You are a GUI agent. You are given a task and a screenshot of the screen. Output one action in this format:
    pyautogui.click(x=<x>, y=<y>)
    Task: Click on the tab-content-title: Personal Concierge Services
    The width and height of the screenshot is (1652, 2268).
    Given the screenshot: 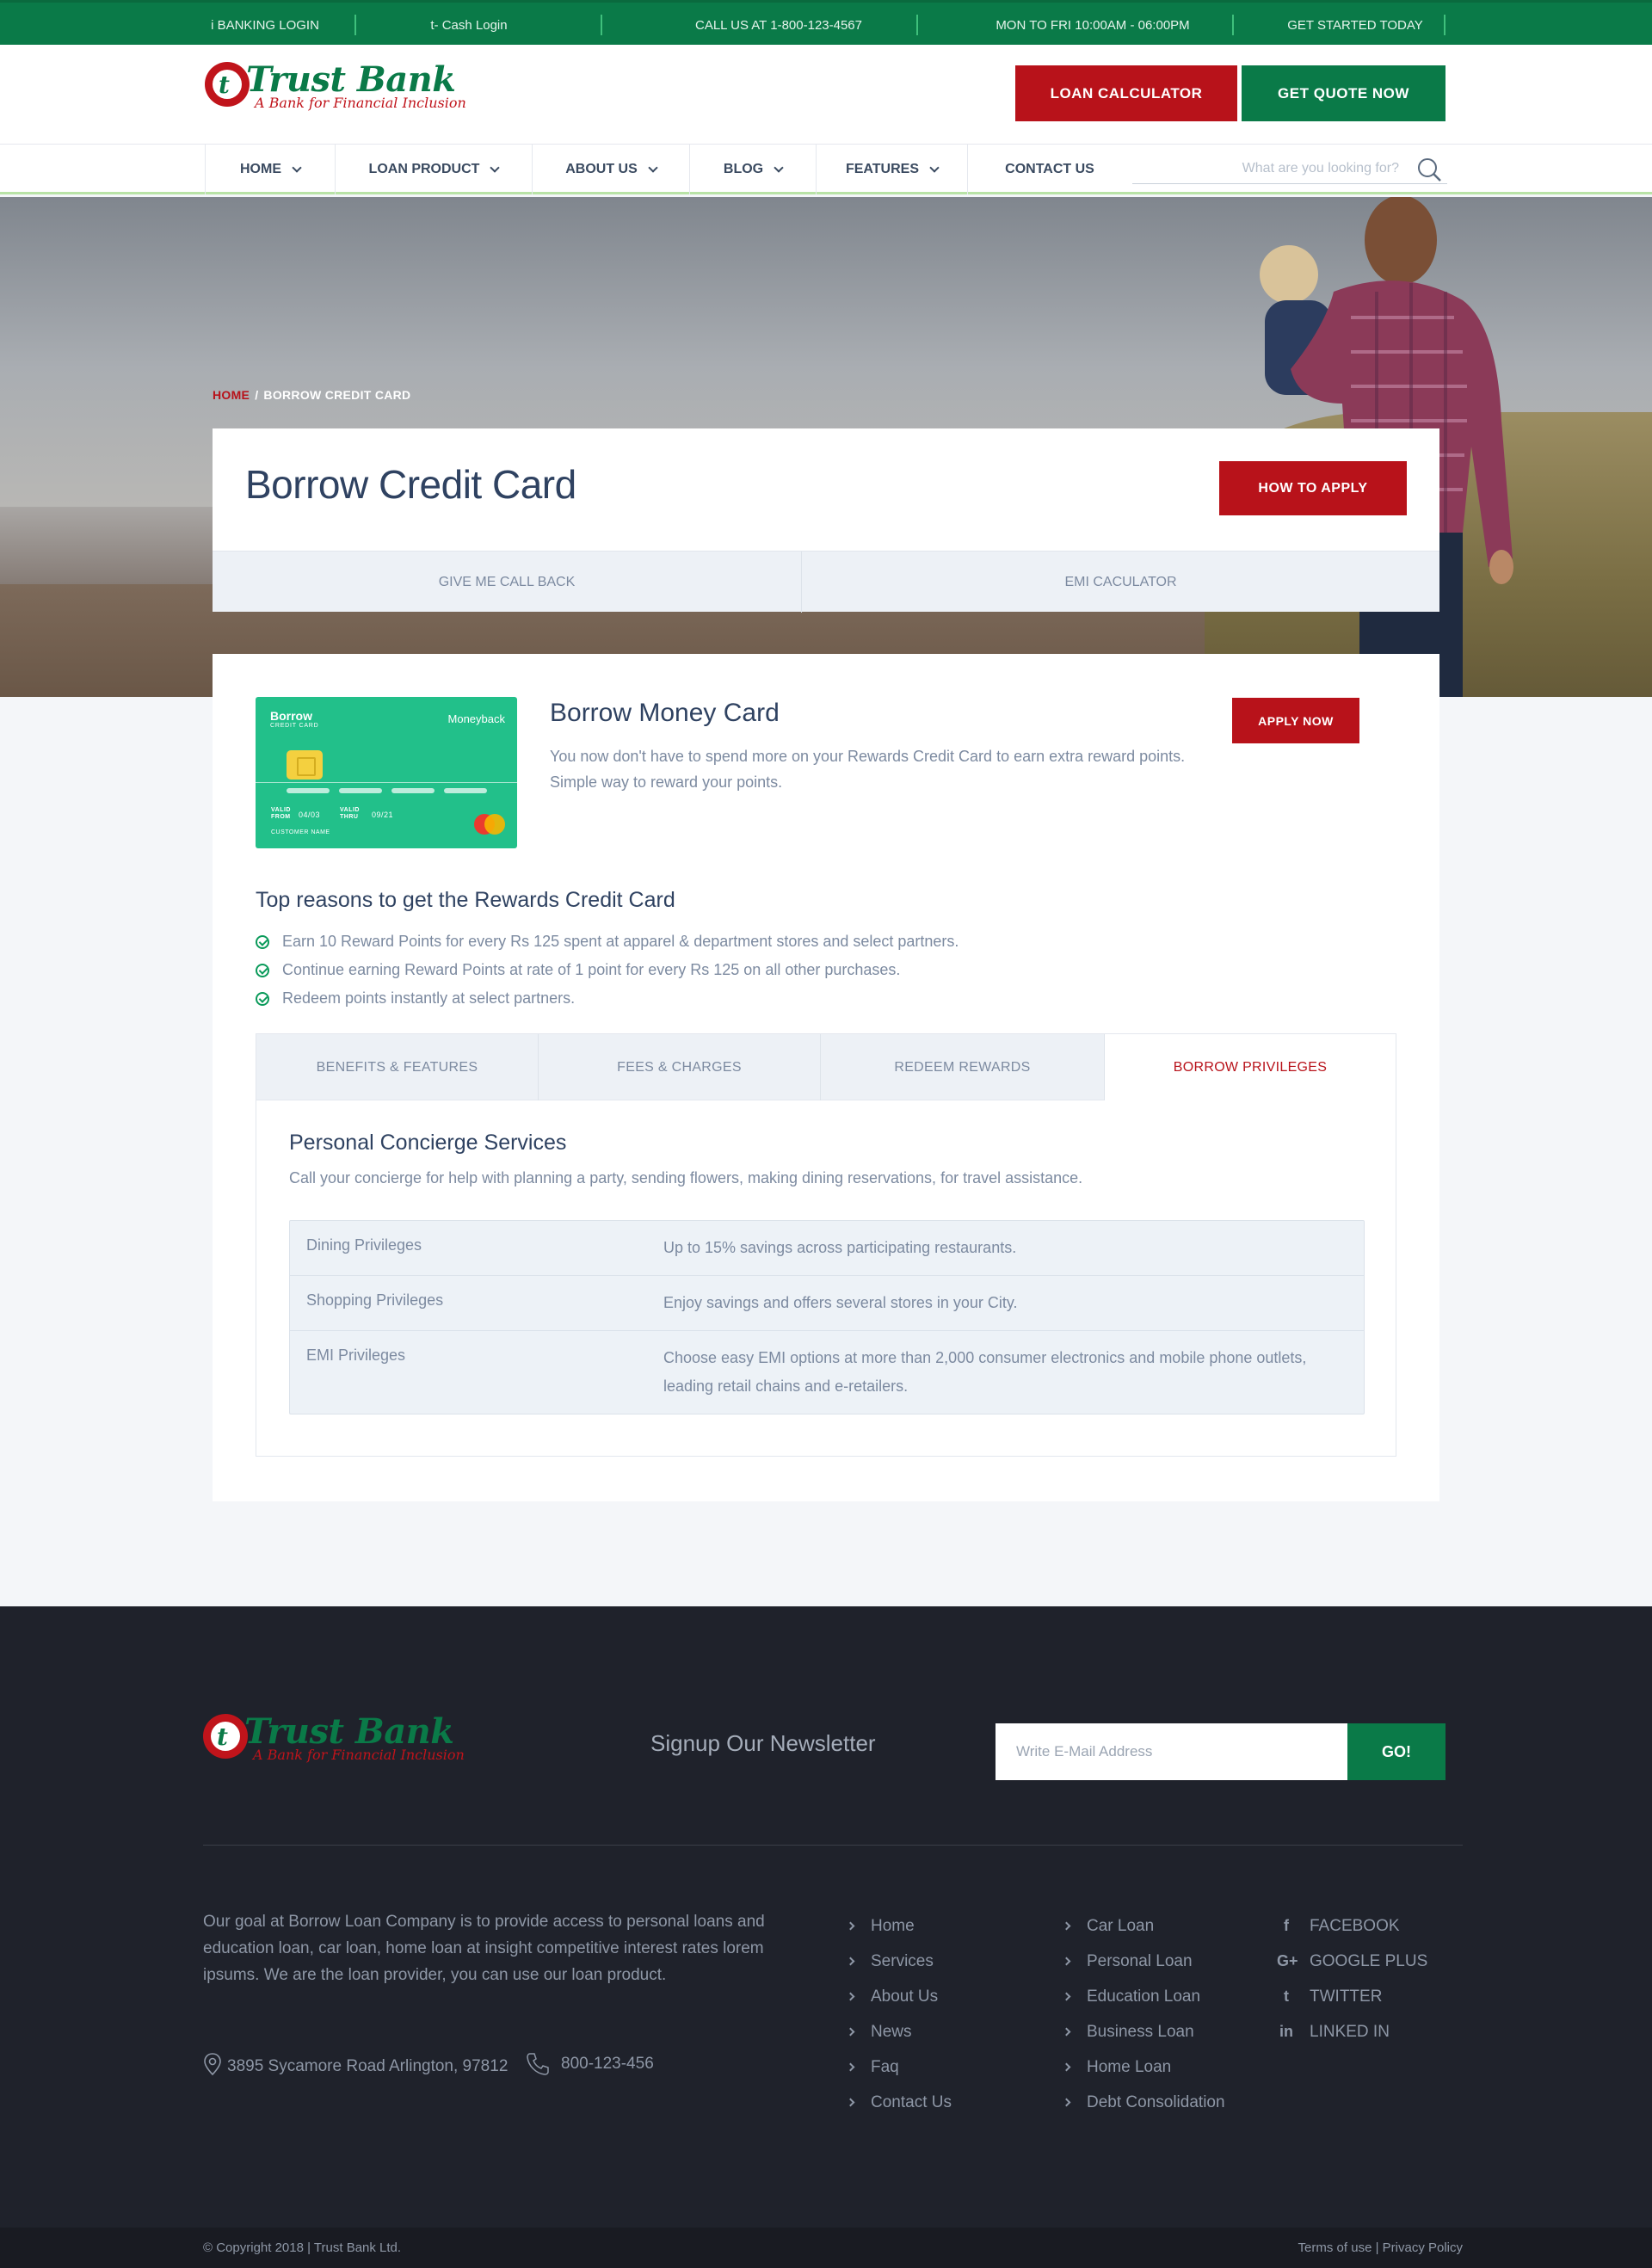 What is the action you would take?
    pyautogui.click(x=428, y=1143)
    